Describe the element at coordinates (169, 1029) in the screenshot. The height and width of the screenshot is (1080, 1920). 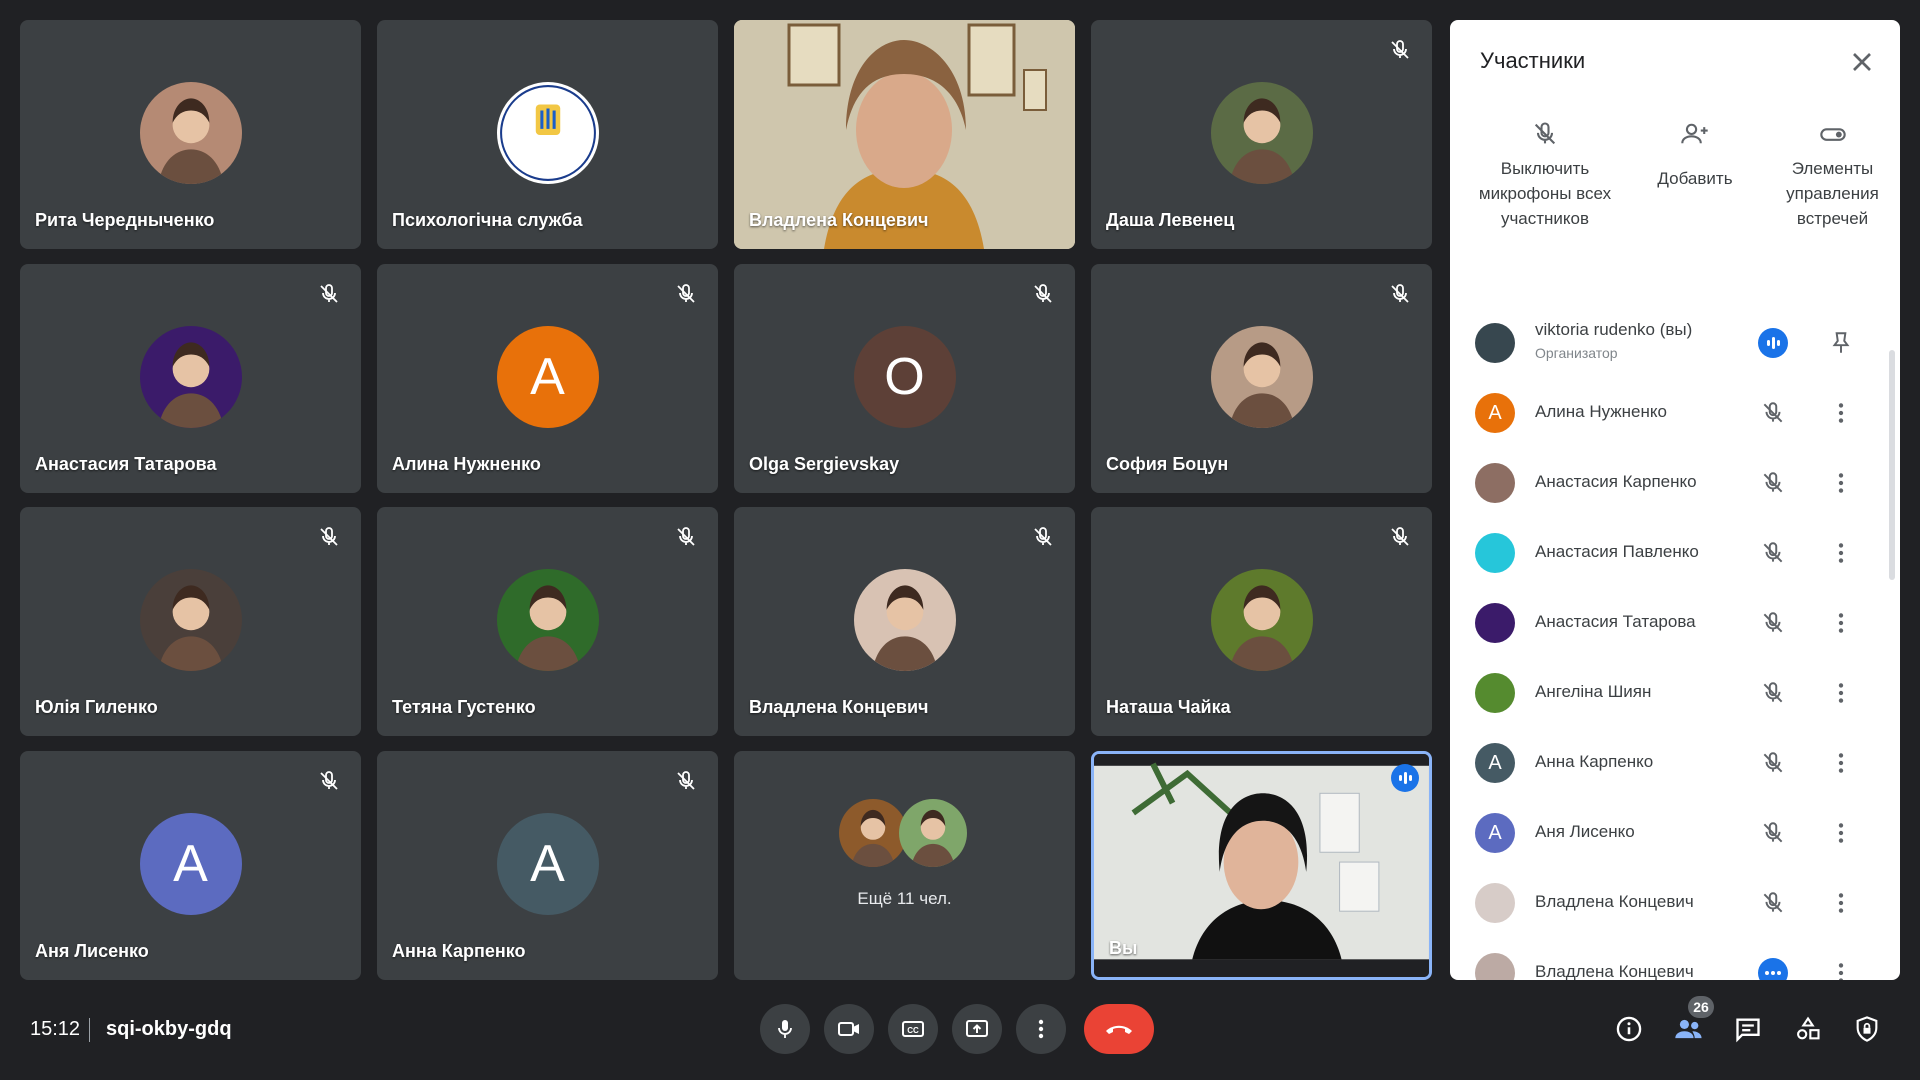
I see `meeting-code: sqi-okby-gdq` at that location.